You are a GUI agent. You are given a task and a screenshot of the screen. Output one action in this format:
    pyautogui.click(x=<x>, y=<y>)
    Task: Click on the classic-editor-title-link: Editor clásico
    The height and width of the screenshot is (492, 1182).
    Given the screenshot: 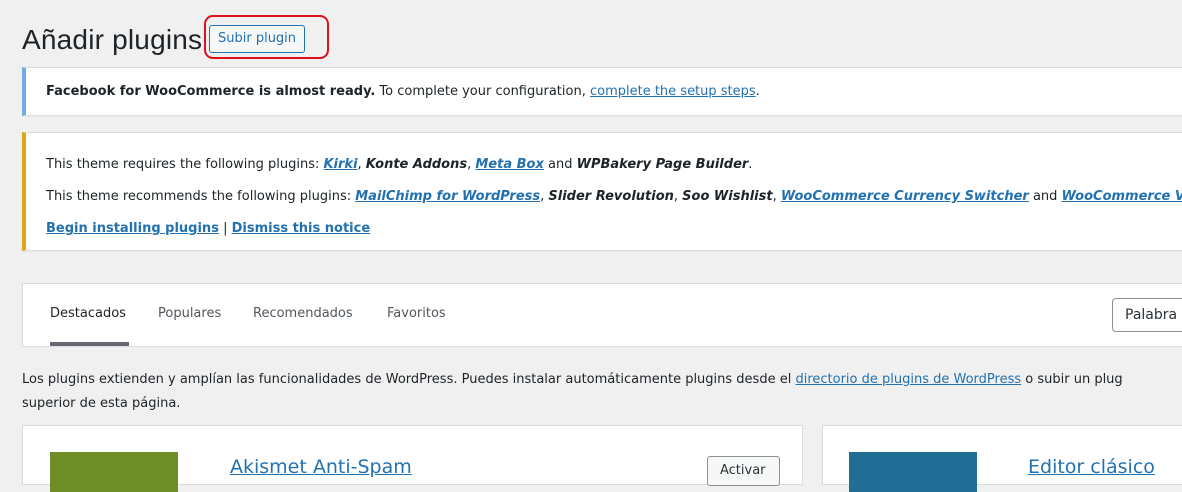 What is the action you would take?
    pyautogui.click(x=1091, y=467)
    